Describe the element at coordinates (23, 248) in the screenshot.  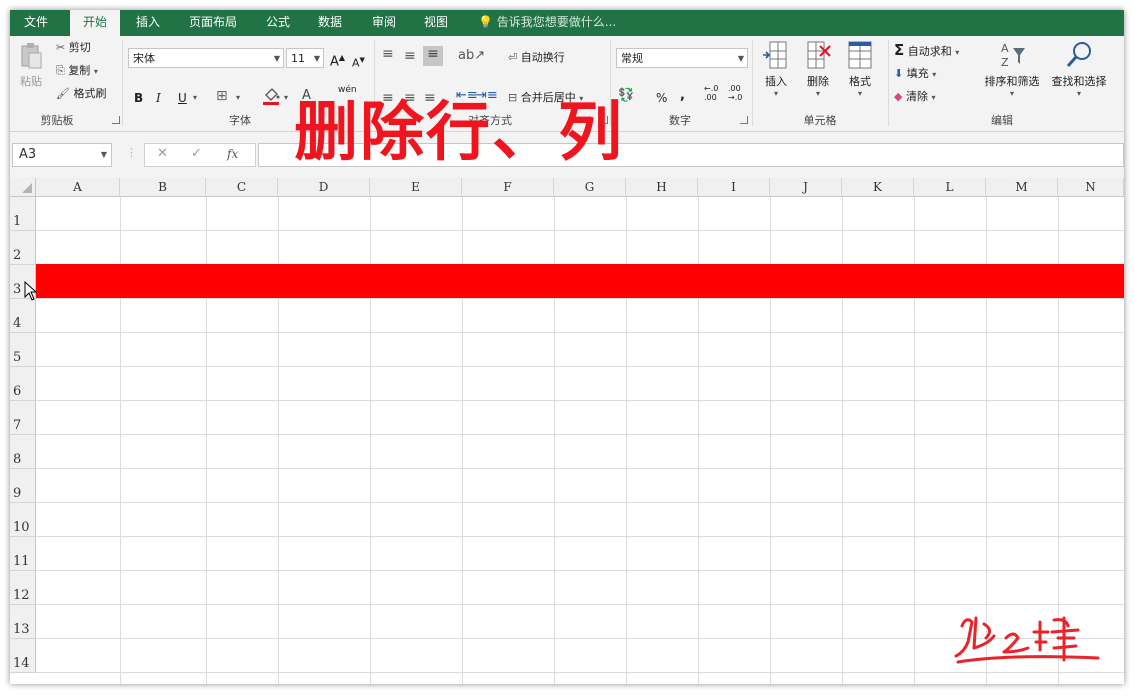
I see `row-header-2: 2` at that location.